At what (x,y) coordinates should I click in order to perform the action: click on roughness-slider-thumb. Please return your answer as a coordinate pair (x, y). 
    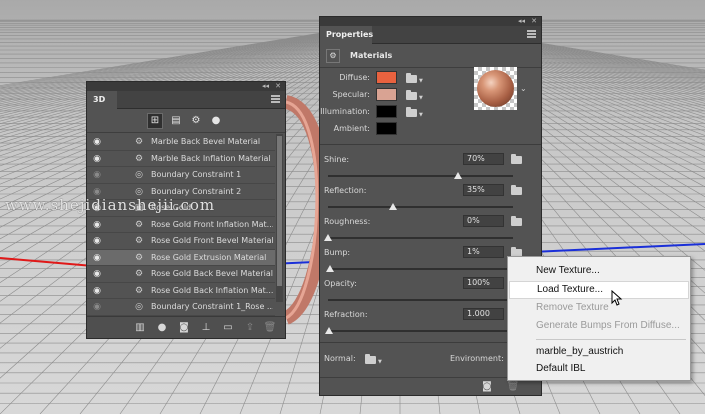
    Looking at the image, I should click on (328, 237).